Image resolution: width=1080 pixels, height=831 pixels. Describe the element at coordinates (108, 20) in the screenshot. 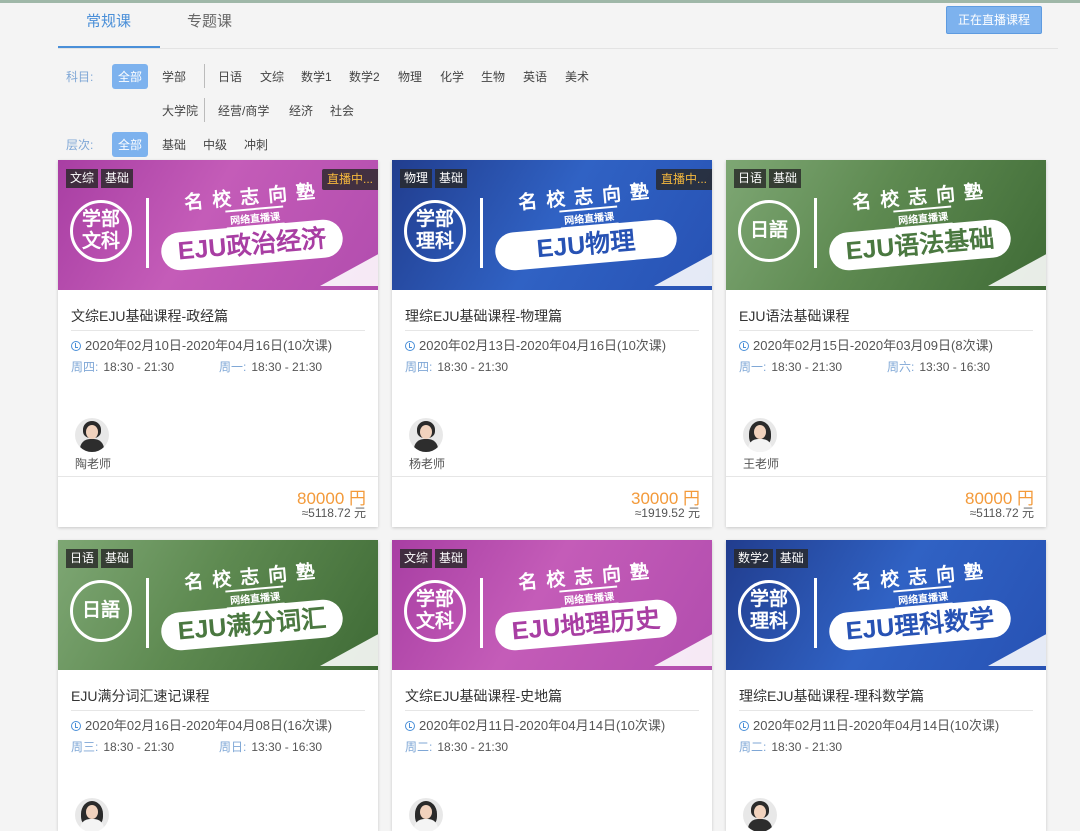

I see `tab-regular: 常规课` at that location.